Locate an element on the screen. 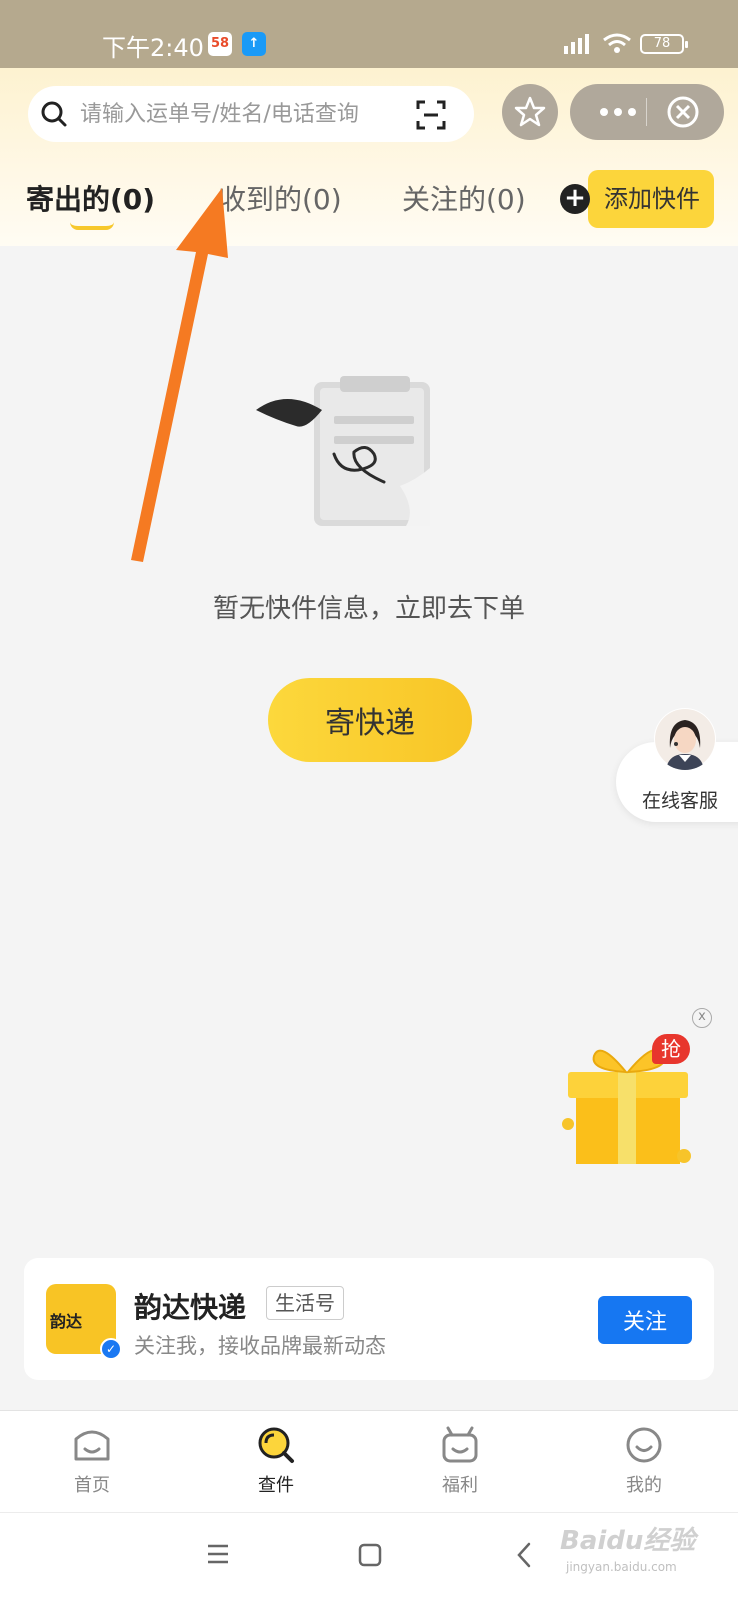  search-bar is located at coordinates (251, 114).